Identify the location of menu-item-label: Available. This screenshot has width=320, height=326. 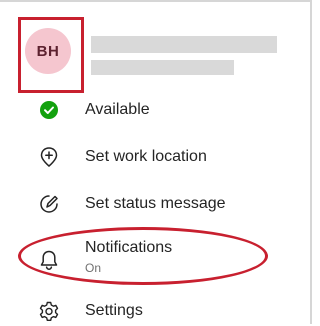
(117, 109).